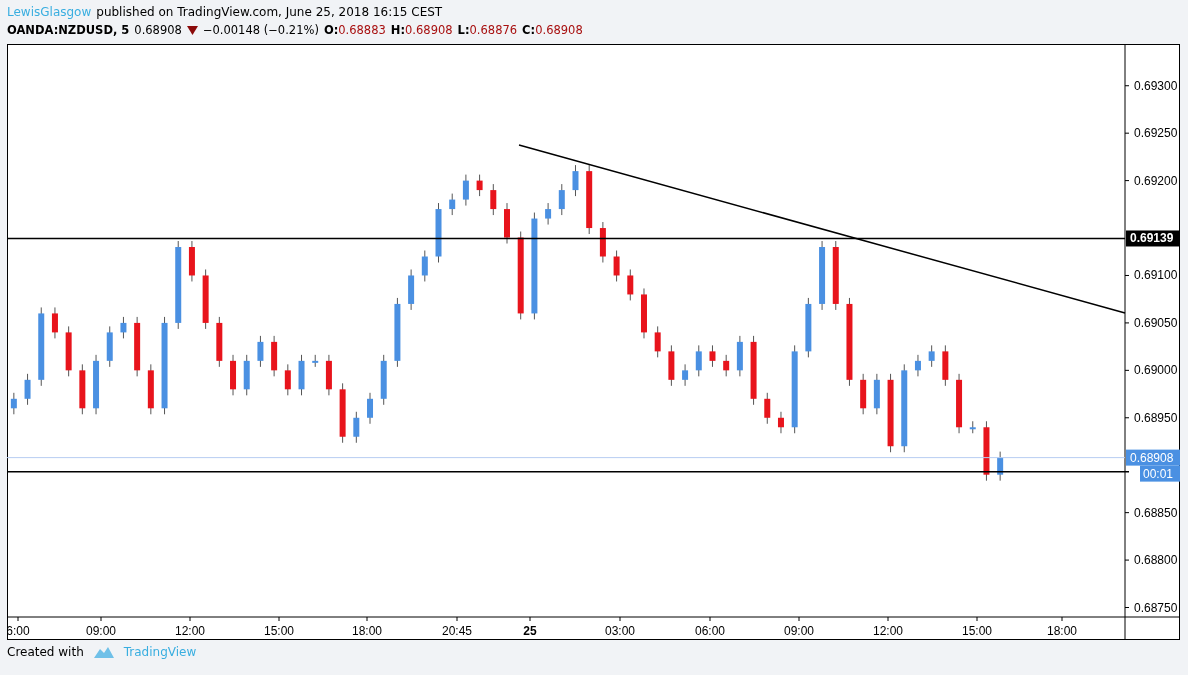 Image resolution: width=1188 pixels, height=675 pixels. Describe the element at coordinates (331, 30) in the screenshot. I see `ohlc-label: O:` at that location.